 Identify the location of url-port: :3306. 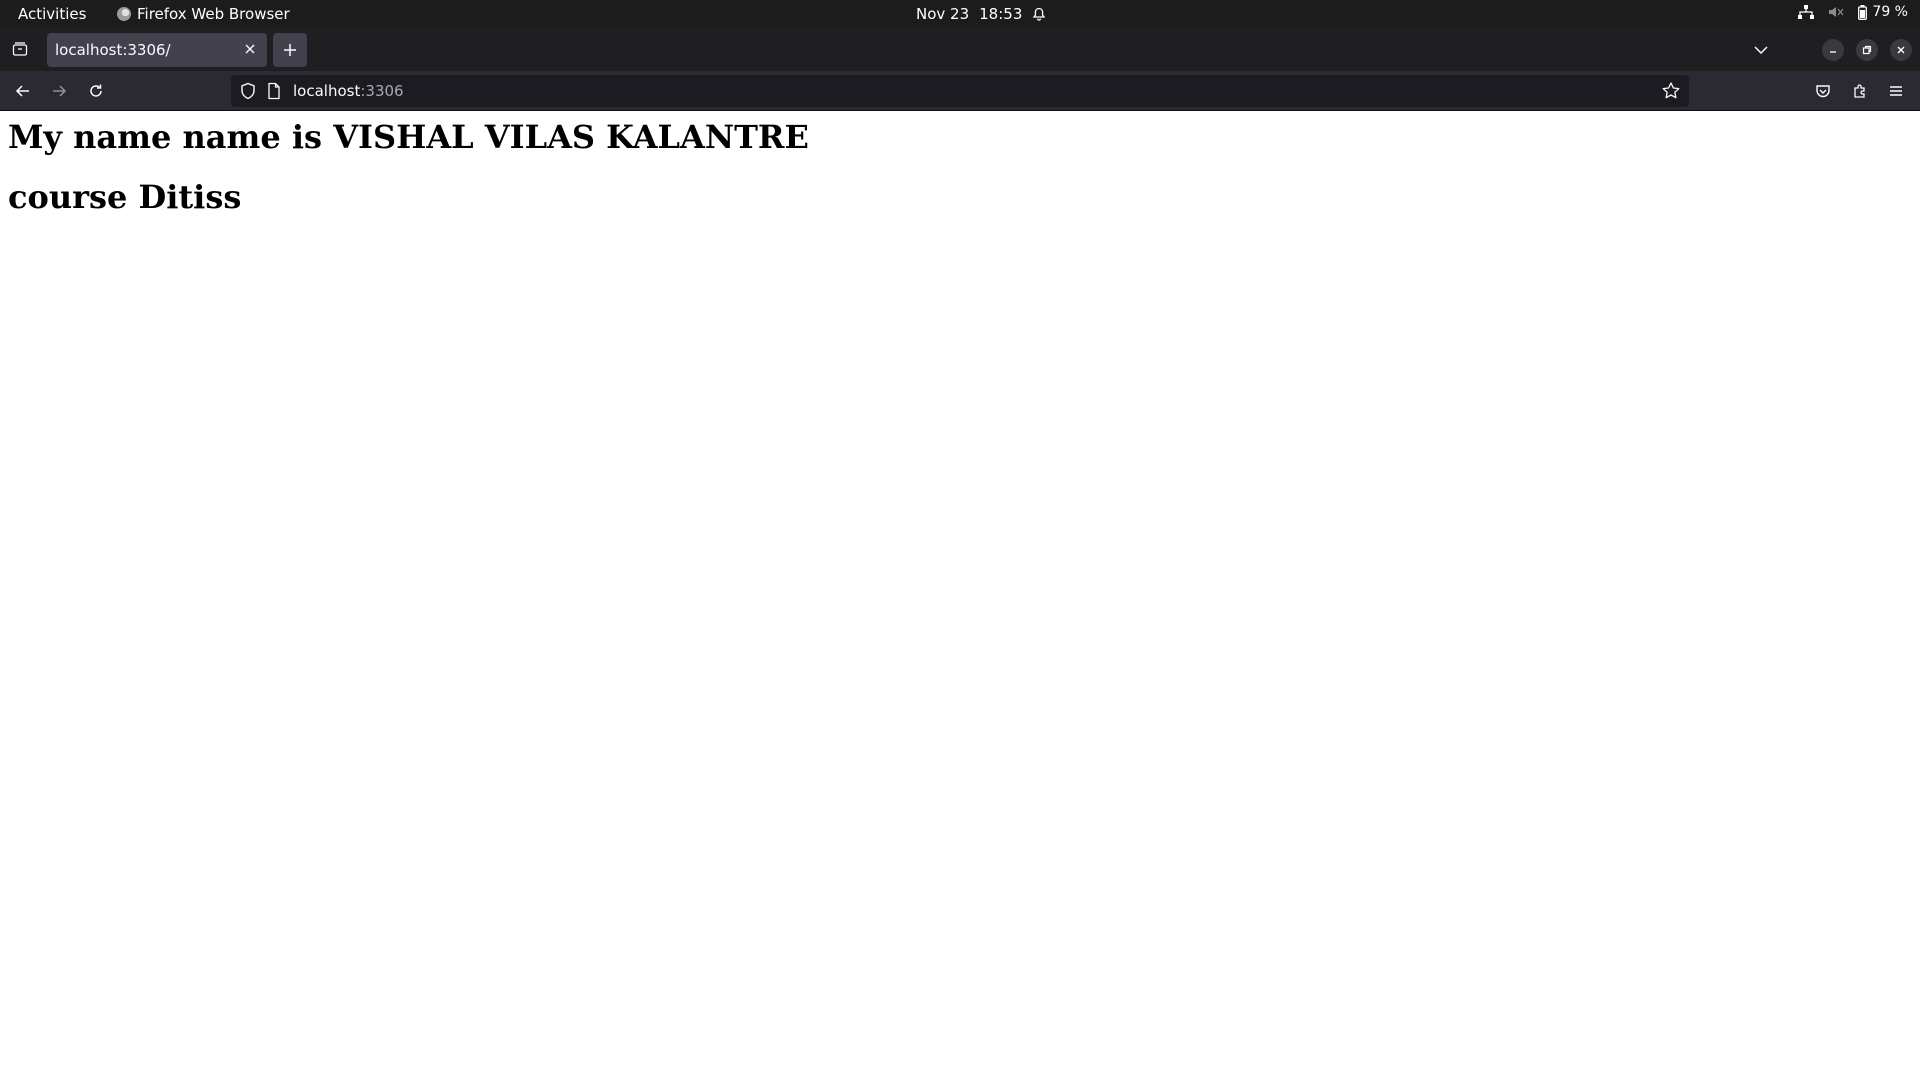
(382, 91).